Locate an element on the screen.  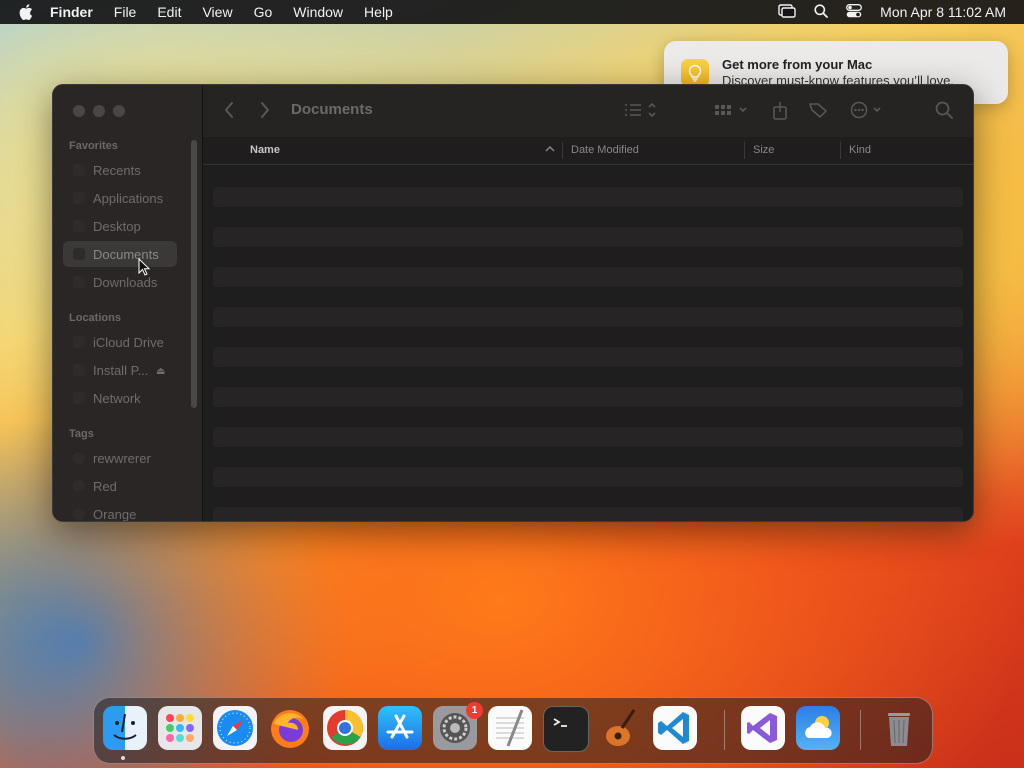
download-icon is located at coordinates (79, 282).